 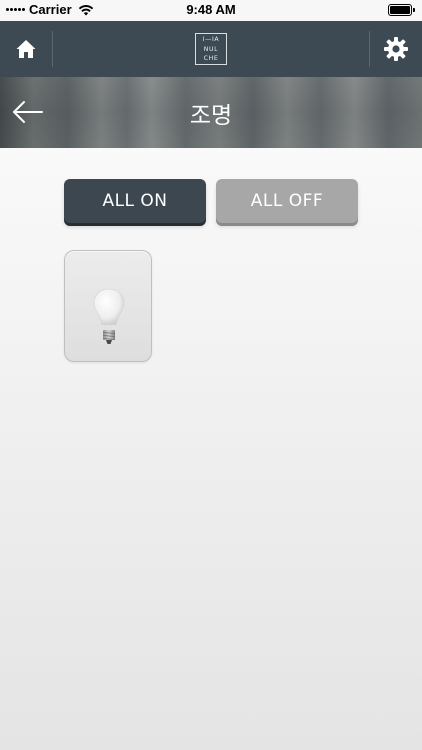 What do you see at coordinates (287, 201) in the screenshot?
I see `all-off-button: ALL OFF` at bounding box center [287, 201].